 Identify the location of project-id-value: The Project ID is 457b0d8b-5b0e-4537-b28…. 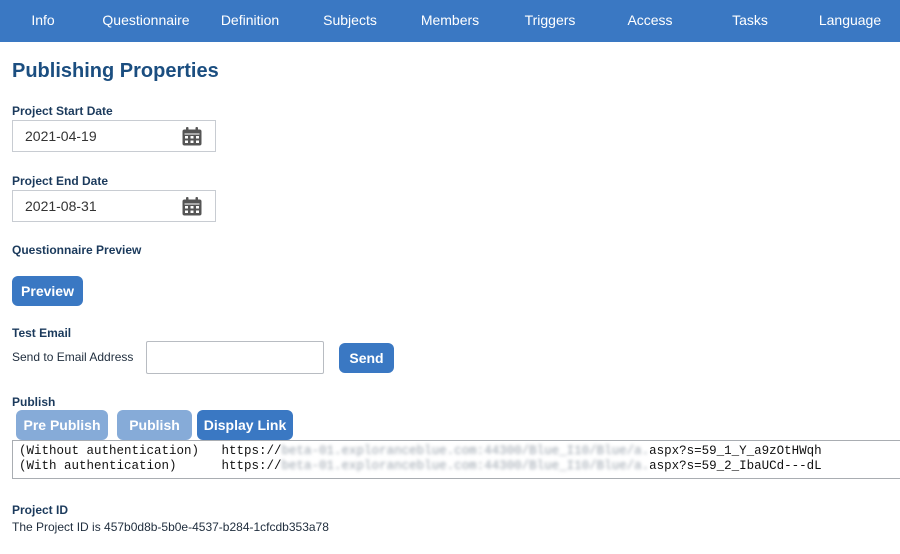
(170, 527).